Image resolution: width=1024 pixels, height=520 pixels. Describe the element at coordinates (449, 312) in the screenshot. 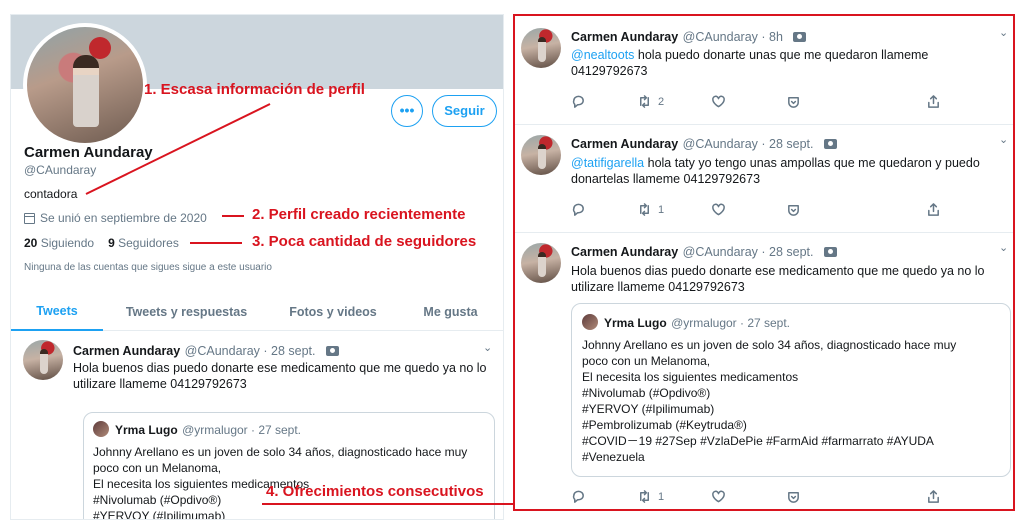

I see `tab-likes: Me gusta` at that location.